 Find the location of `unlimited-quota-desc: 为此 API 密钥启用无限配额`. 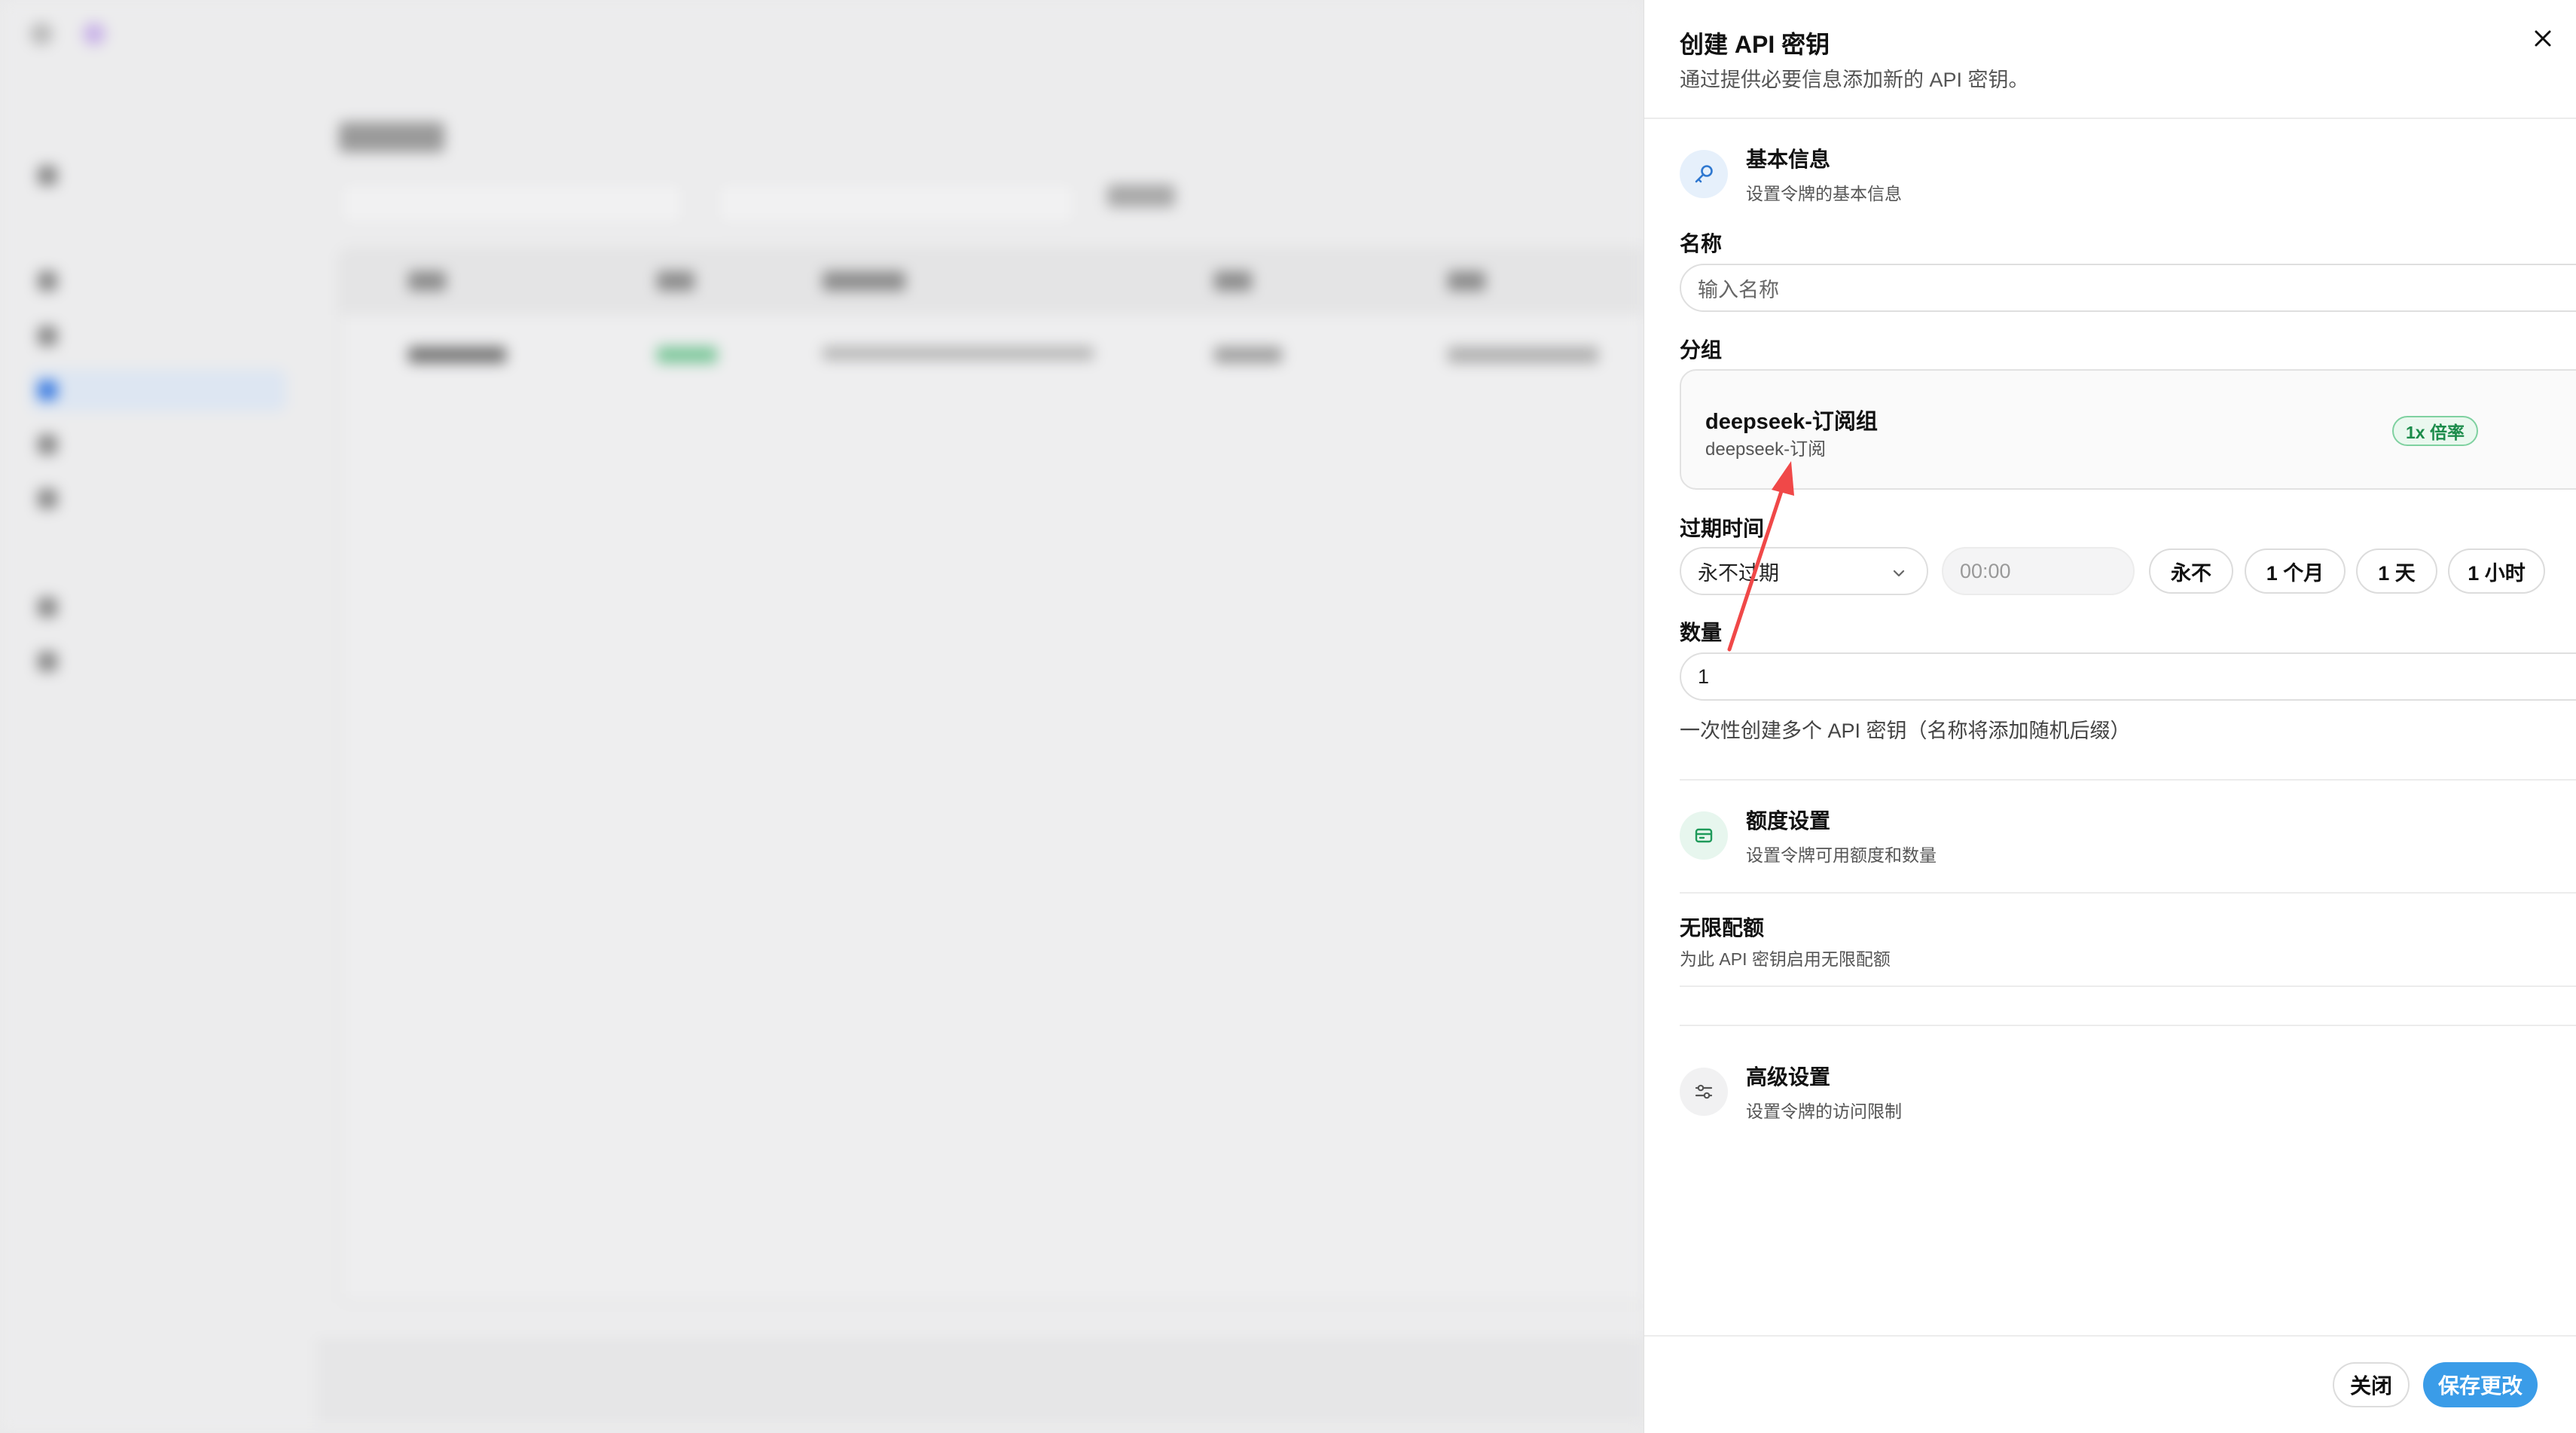

unlimited-quota-desc: 为此 API 密钥启用无限配额 is located at coordinates (1786, 959).